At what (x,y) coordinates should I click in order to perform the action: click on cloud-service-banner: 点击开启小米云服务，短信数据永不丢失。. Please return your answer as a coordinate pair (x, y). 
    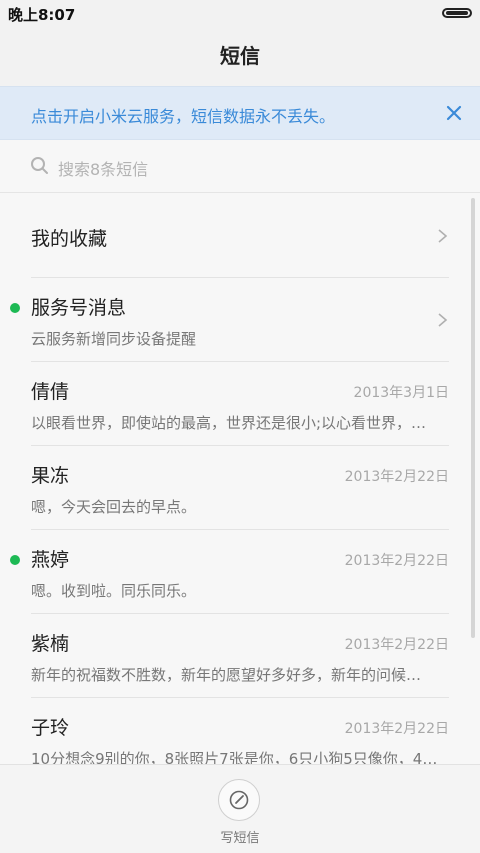
    Looking at the image, I should click on (240, 113).